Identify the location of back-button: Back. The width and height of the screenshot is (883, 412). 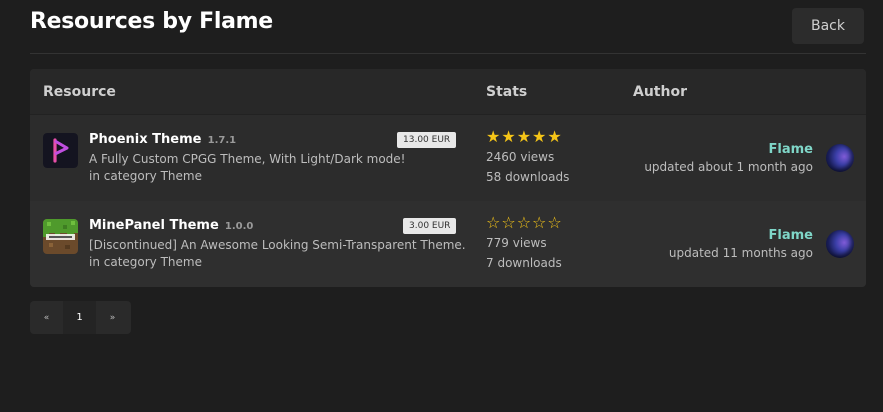
(828, 26).